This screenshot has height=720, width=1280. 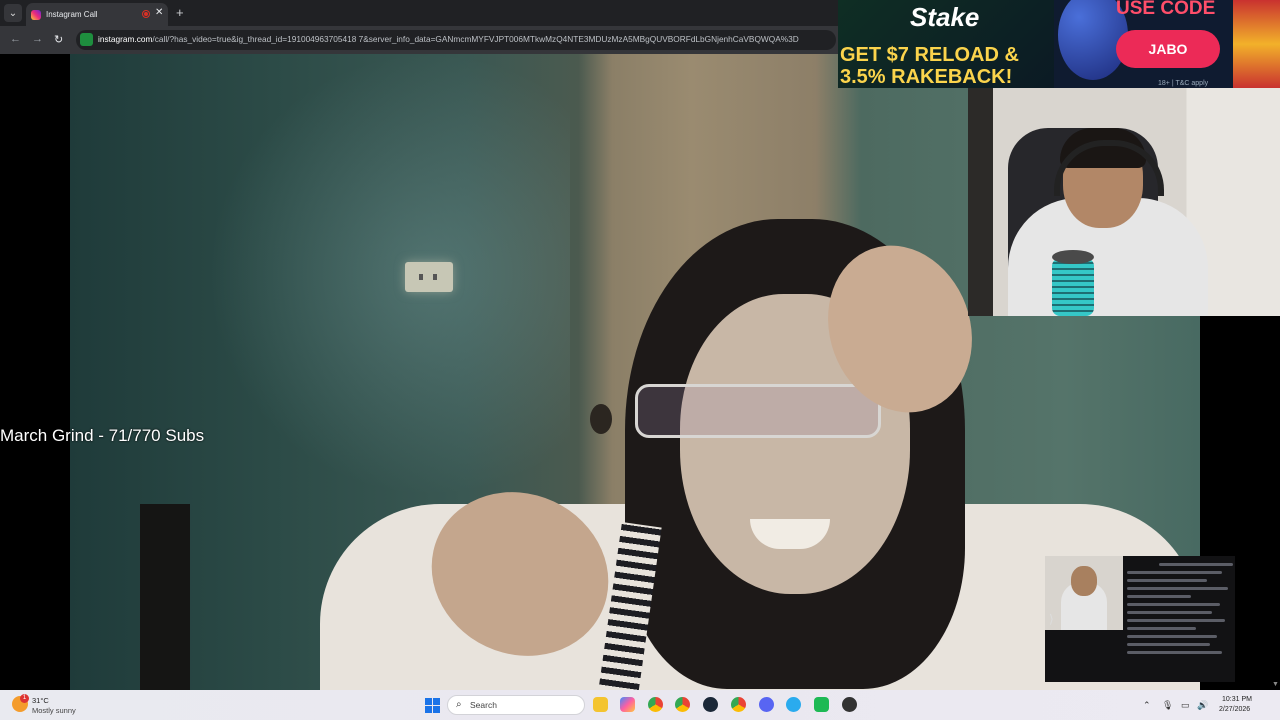 What do you see at coordinates (1073, 283) in the screenshot?
I see `smart-speaker` at bounding box center [1073, 283].